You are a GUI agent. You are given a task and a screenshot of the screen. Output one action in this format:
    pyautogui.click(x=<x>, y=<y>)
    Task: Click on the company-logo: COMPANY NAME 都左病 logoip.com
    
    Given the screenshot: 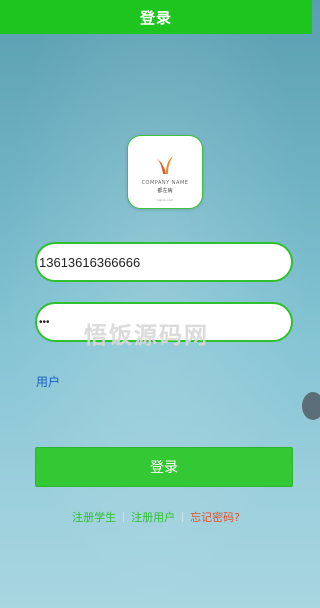 What is the action you would take?
    pyautogui.click(x=165, y=172)
    